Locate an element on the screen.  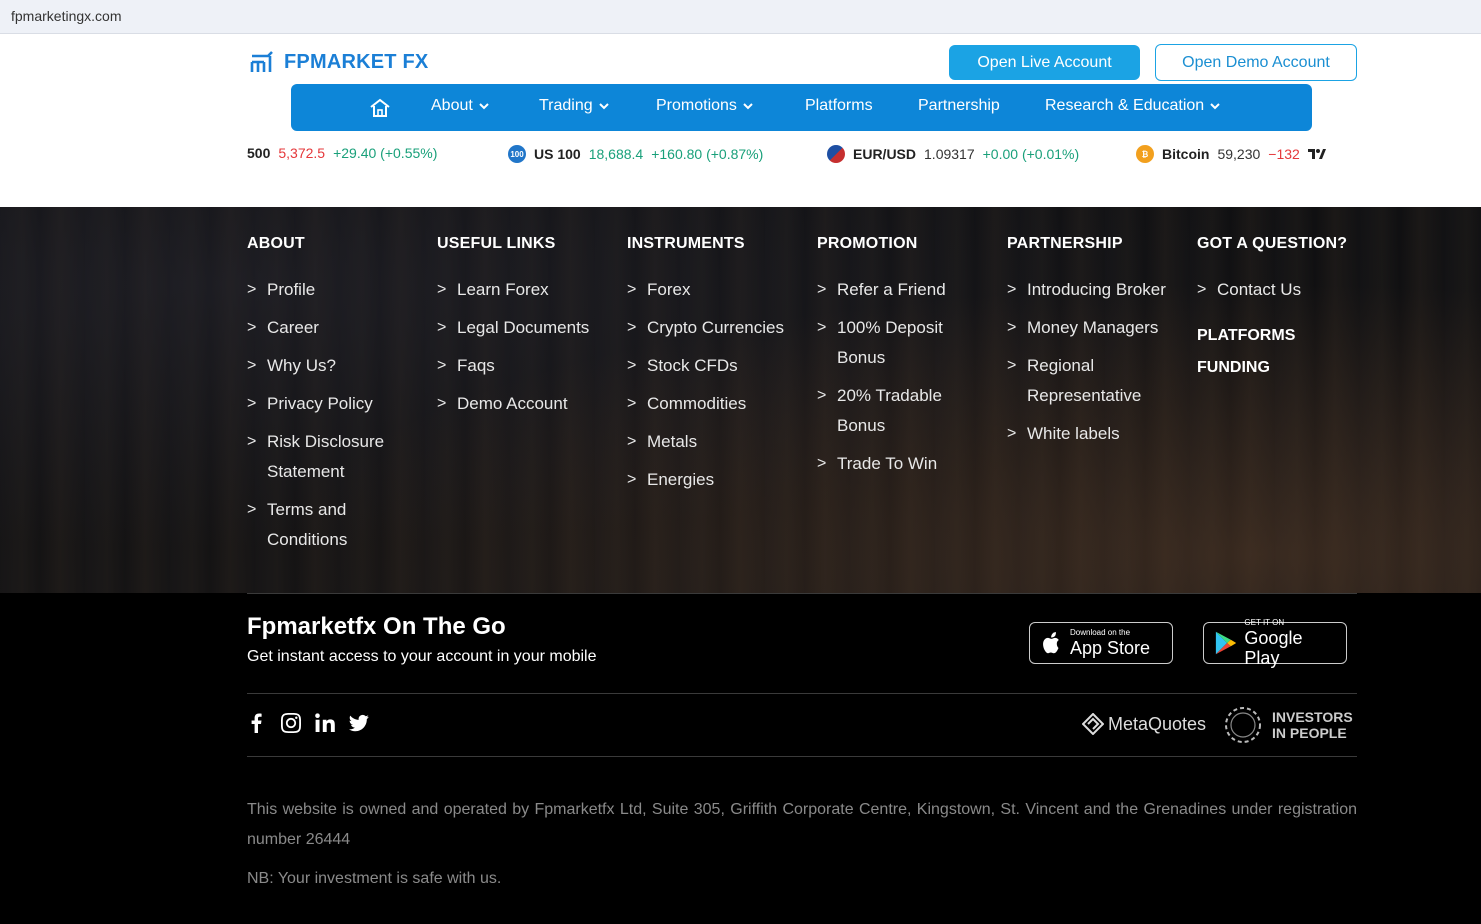
footer-col-title: USEFUL LINKS is located at coordinates (496, 243).